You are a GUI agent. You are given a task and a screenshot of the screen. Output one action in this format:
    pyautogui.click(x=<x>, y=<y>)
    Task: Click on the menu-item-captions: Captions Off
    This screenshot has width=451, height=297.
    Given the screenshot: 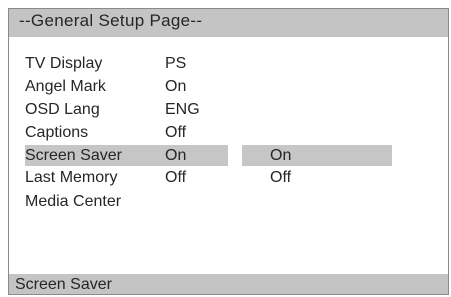 What is the action you would take?
    pyautogui.click(x=228, y=132)
    